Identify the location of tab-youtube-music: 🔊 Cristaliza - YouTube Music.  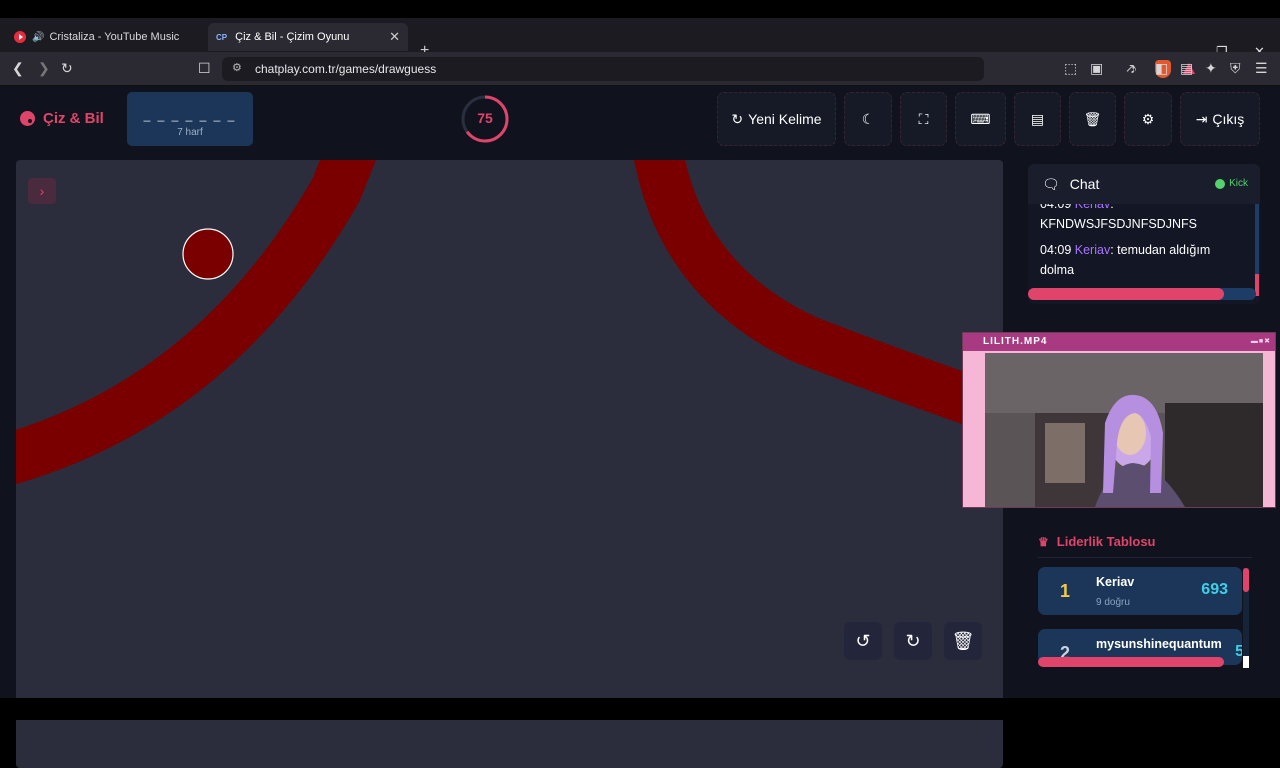
(104, 37).